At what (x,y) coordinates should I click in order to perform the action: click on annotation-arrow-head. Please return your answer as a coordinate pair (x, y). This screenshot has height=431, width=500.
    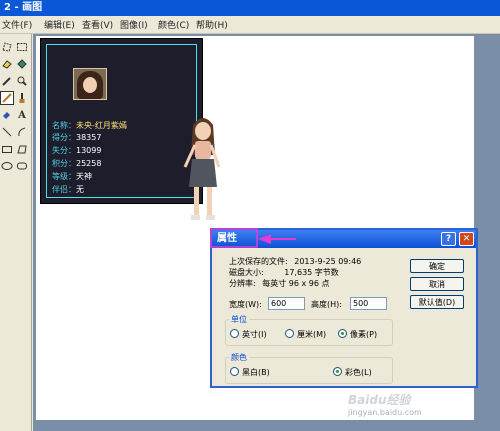
    Looking at the image, I should click on (264, 239).